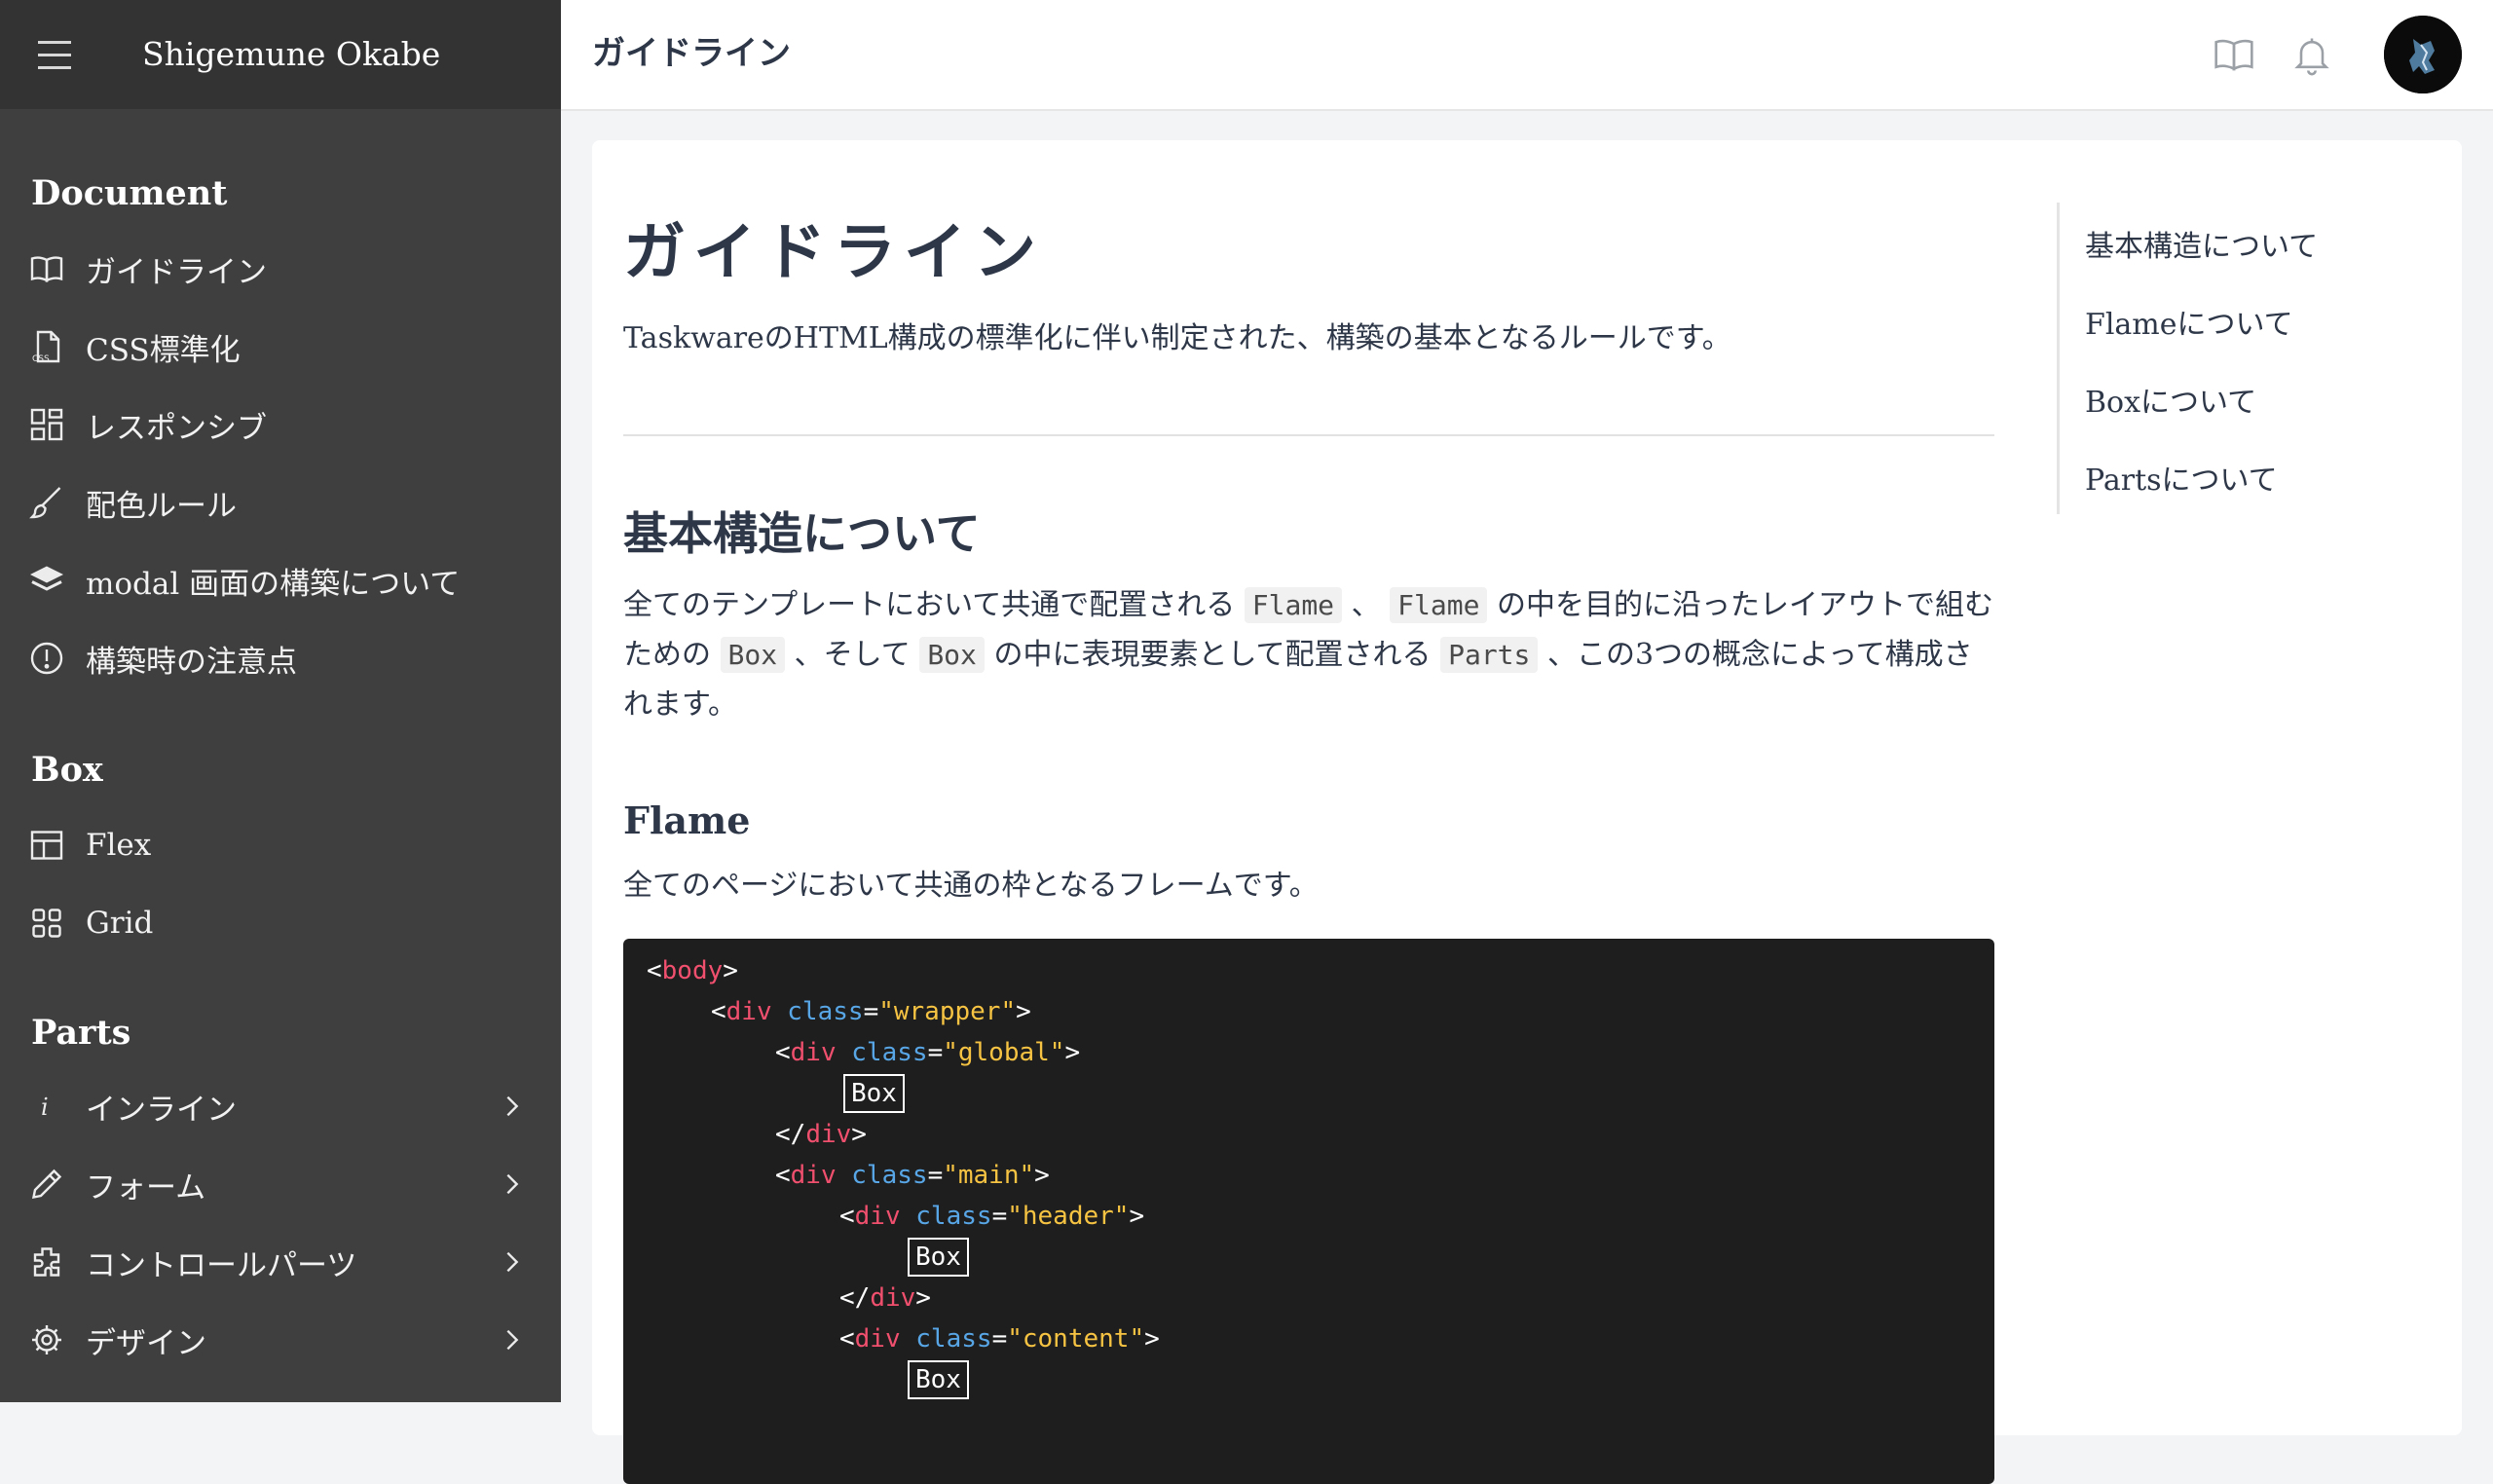 This screenshot has height=1484, width=2493. What do you see at coordinates (1213, 655) in the screenshot?
I see `text-span: の中に表現要素として配置される` at bounding box center [1213, 655].